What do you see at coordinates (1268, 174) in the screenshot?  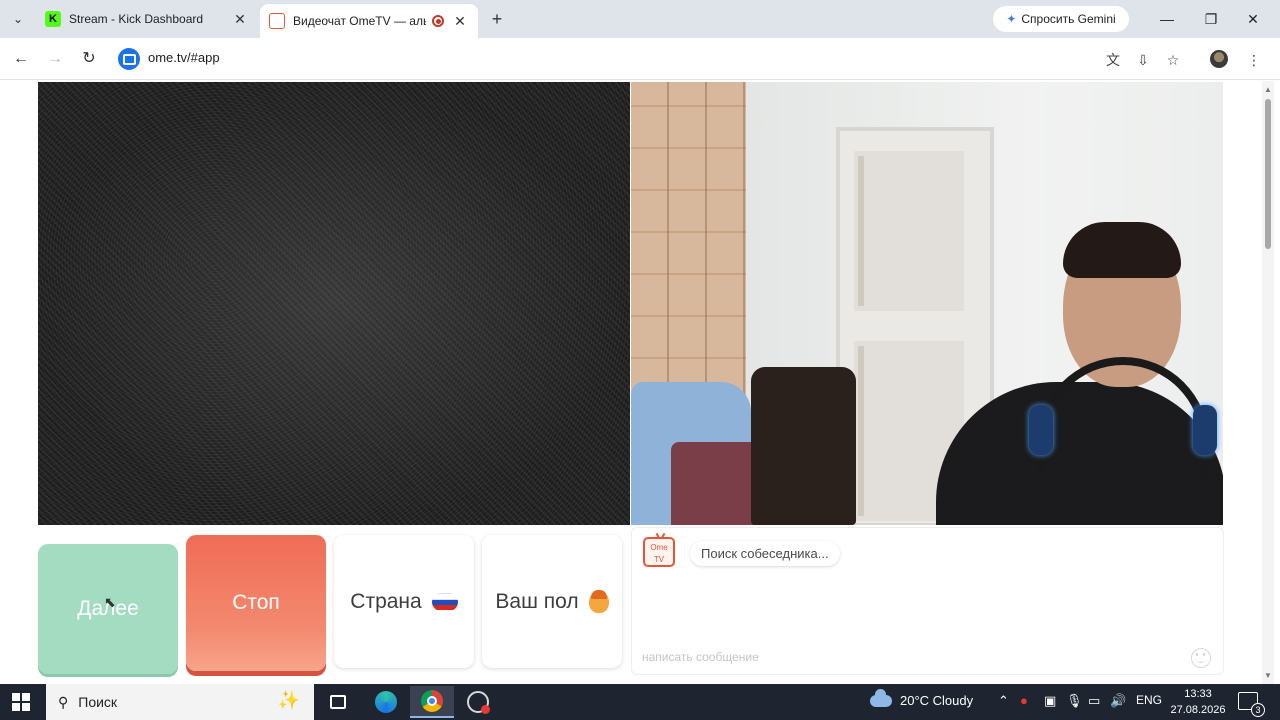 I see `scrollbar-thumb` at bounding box center [1268, 174].